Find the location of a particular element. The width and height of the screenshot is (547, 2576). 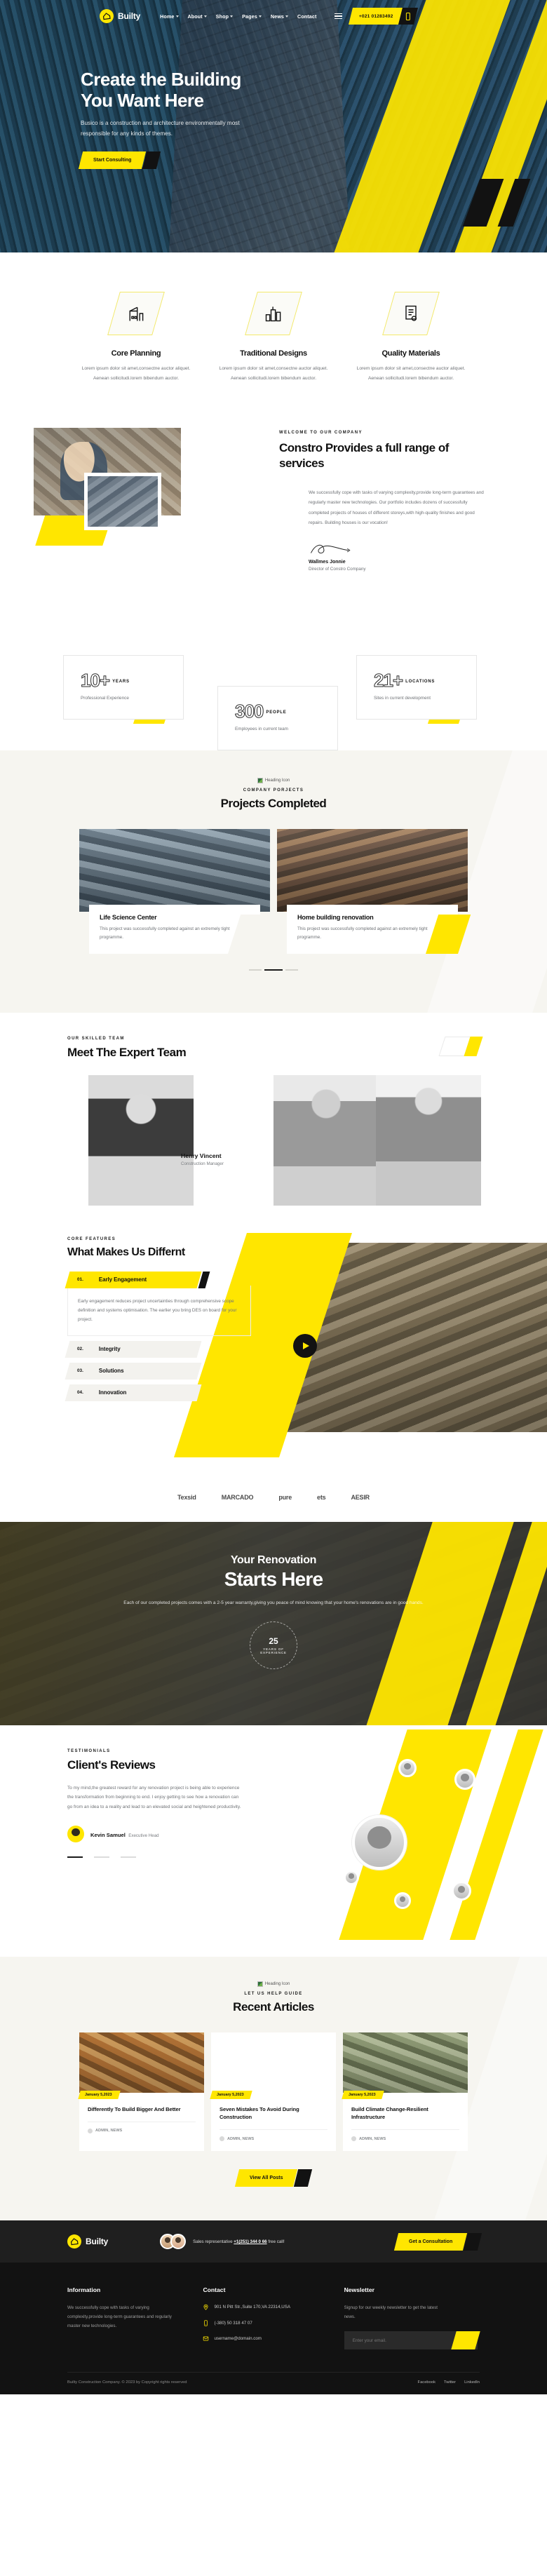

nav-item-contact: Contact is located at coordinates (306, 16).